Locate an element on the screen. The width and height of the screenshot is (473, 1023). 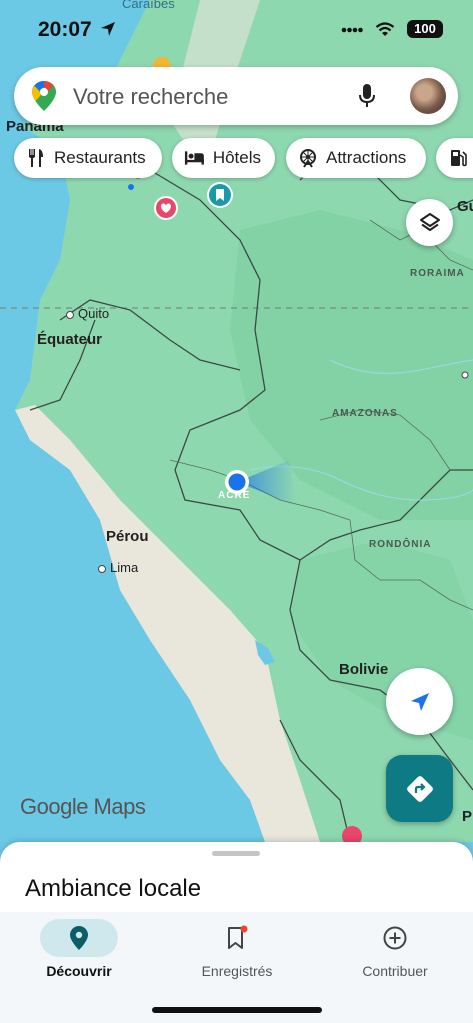
nav-tab-discover: Découvrir is located at coordinates (79, 952).